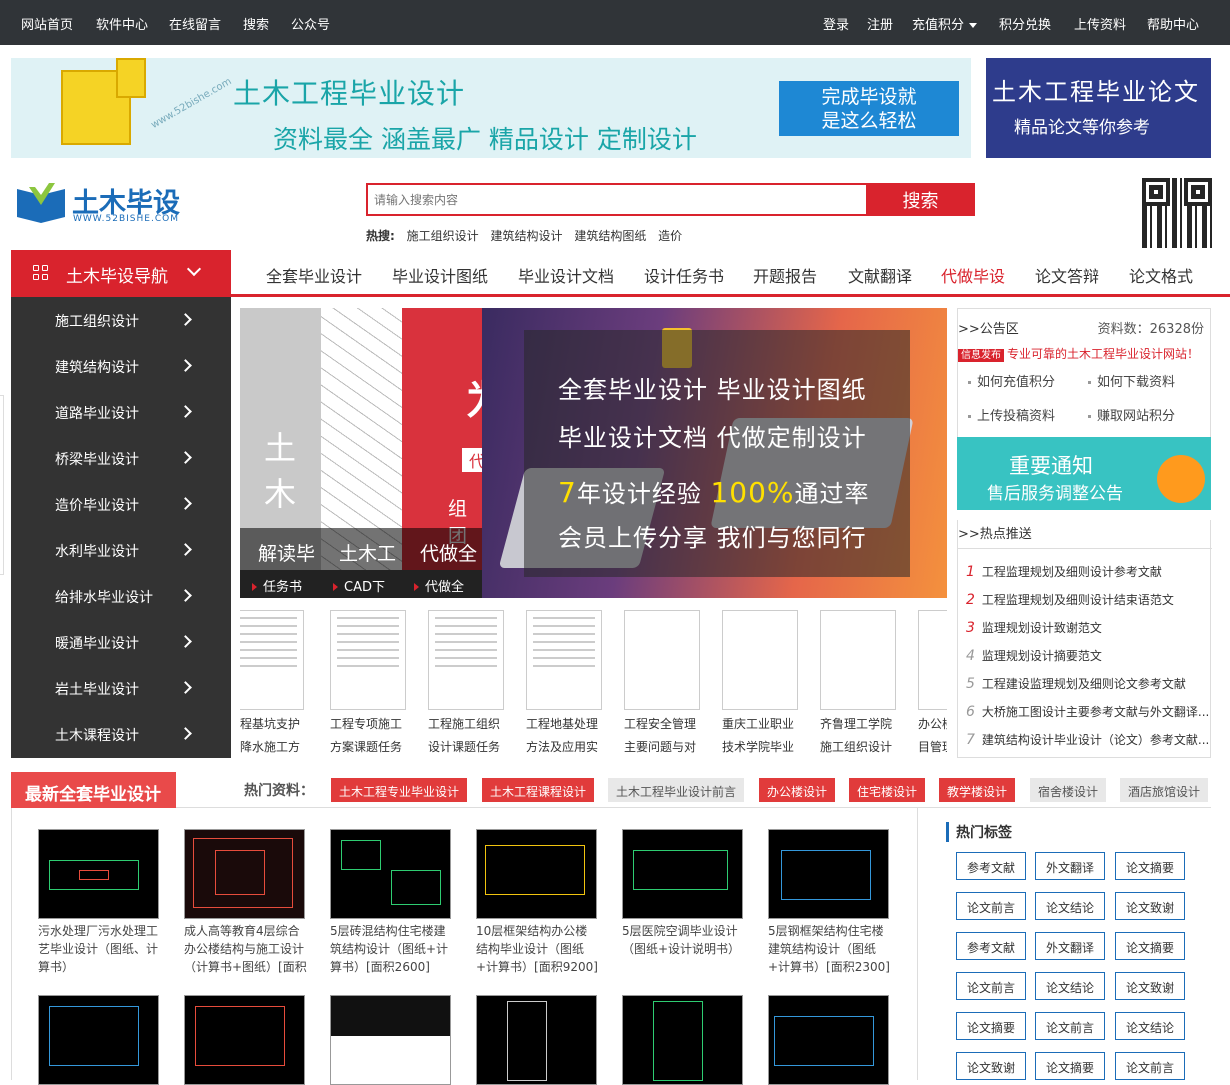 Image resolution: width=1230 pixels, height=1085 pixels. I want to click on hot-tag: 土木工程专业毕业设计, so click(399, 790).